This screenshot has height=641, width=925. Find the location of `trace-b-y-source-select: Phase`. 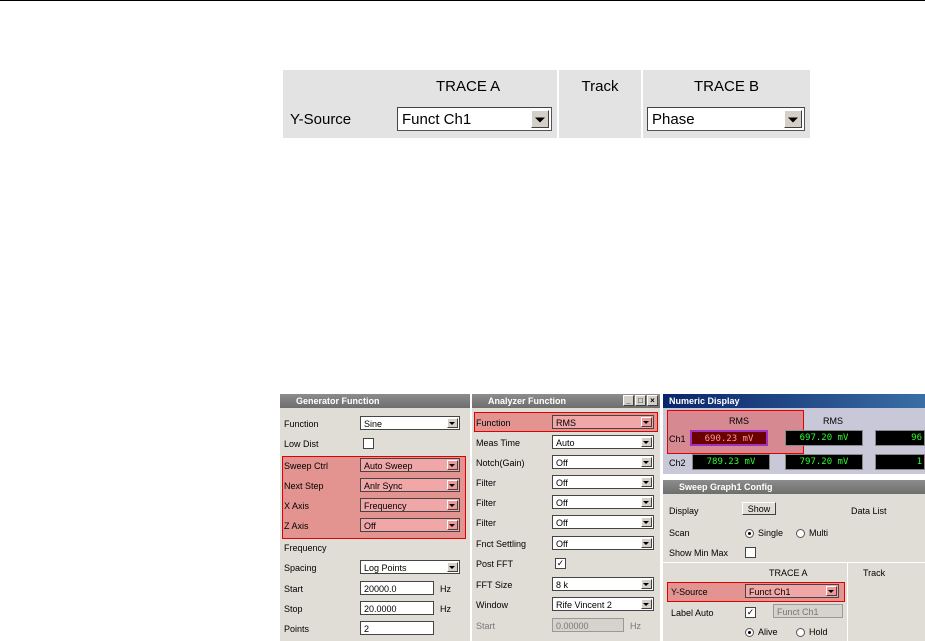

trace-b-y-source-select: Phase is located at coordinates (726, 119).